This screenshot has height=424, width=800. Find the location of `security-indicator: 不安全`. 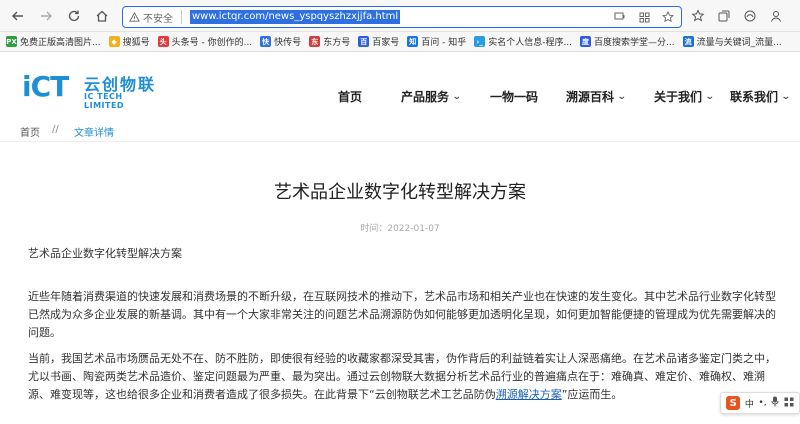

security-indicator: 不安全 is located at coordinates (155, 17).